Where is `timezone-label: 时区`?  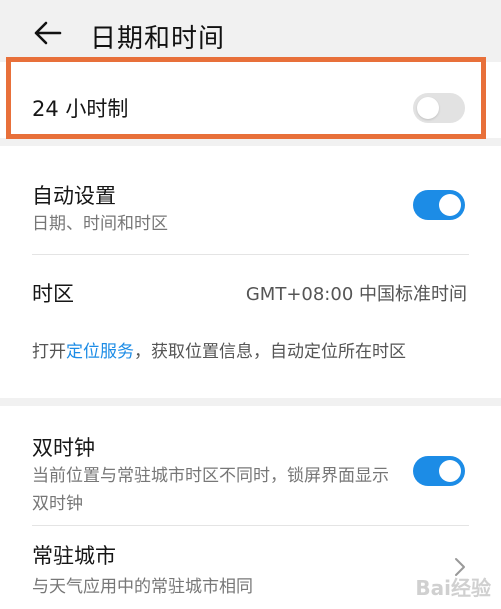
timezone-label: 时区 is located at coordinates (53, 294).